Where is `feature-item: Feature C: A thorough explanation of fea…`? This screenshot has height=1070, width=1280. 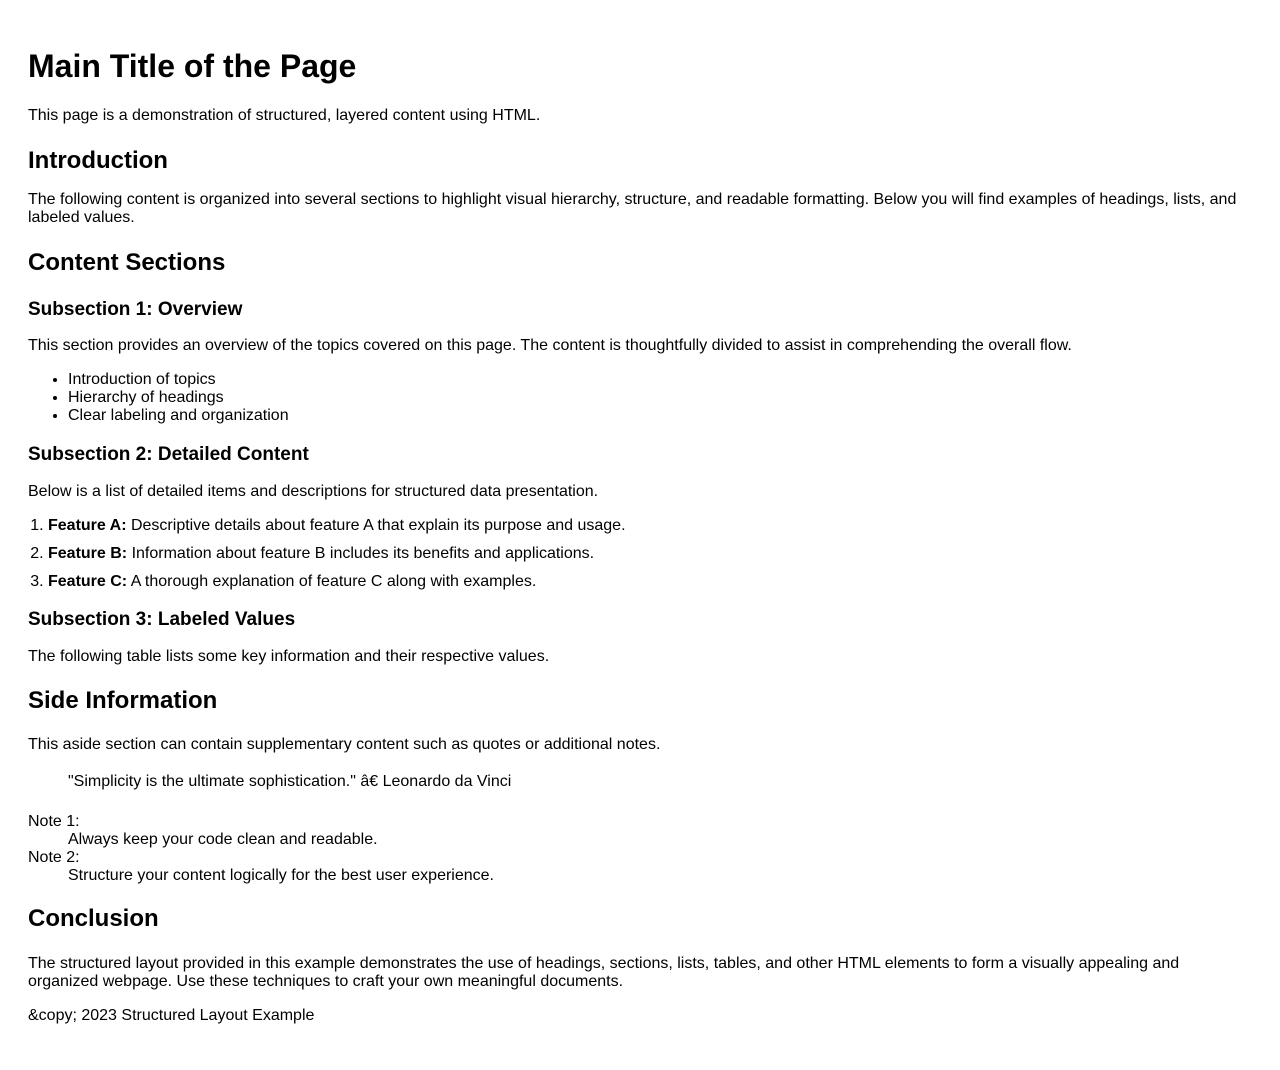 feature-item: Feature C: A thorough explanation of fea… is located at coordinates (650, 582).